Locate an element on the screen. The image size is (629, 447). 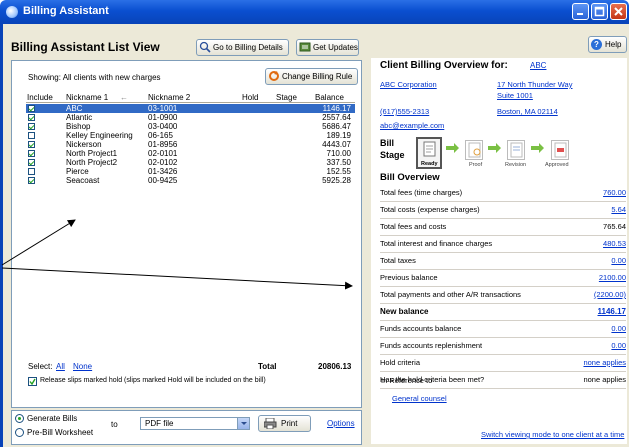
annotation-arrow-overview is located at coordinates (177, 278).